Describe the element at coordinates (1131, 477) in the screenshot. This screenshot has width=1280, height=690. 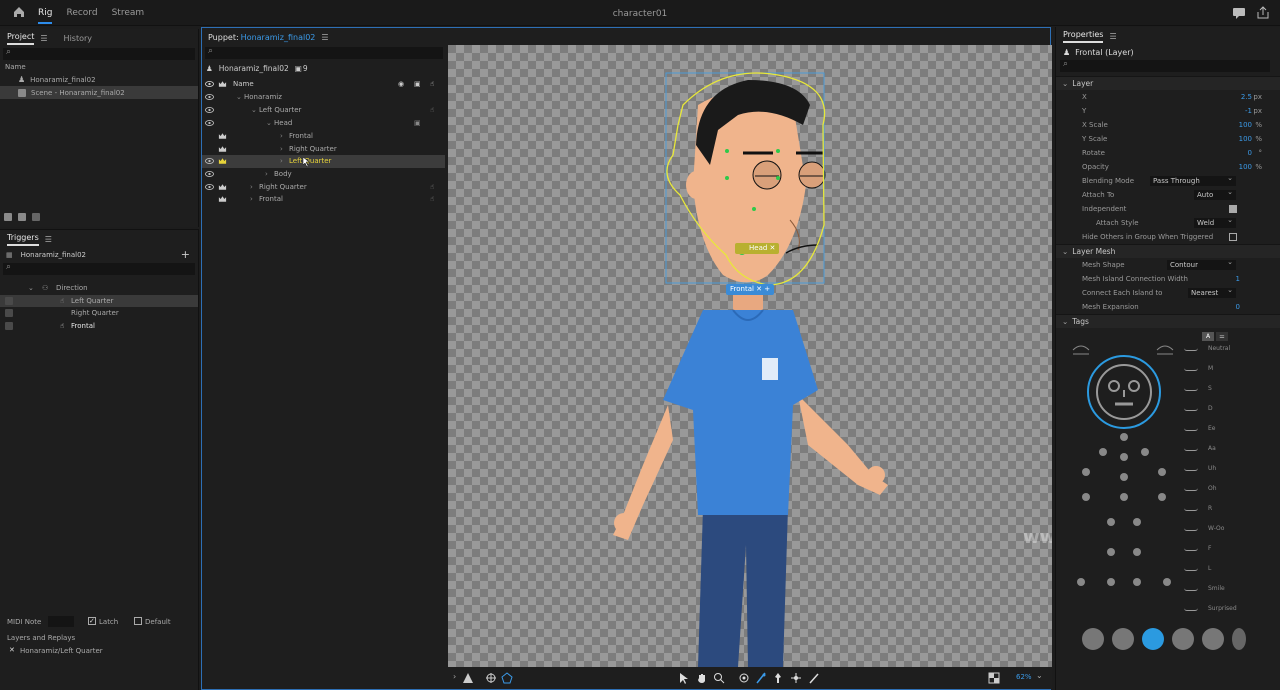
I see `face-tag-diagram` at that location.